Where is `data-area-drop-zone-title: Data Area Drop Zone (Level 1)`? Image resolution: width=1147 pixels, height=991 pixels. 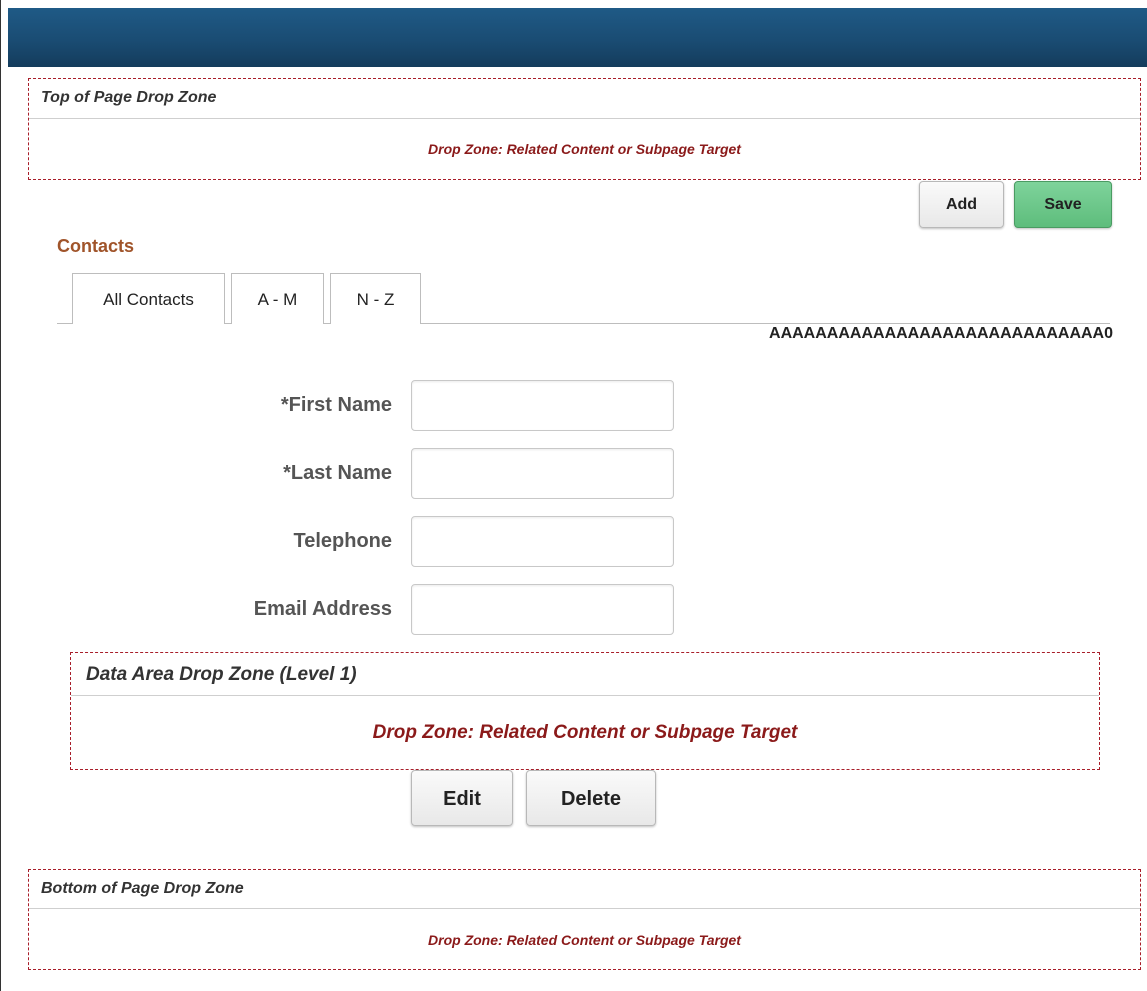 data-area-drop-zone-title: Data Area Drop Zone (Level 1) is located at coordinates (585, 674).